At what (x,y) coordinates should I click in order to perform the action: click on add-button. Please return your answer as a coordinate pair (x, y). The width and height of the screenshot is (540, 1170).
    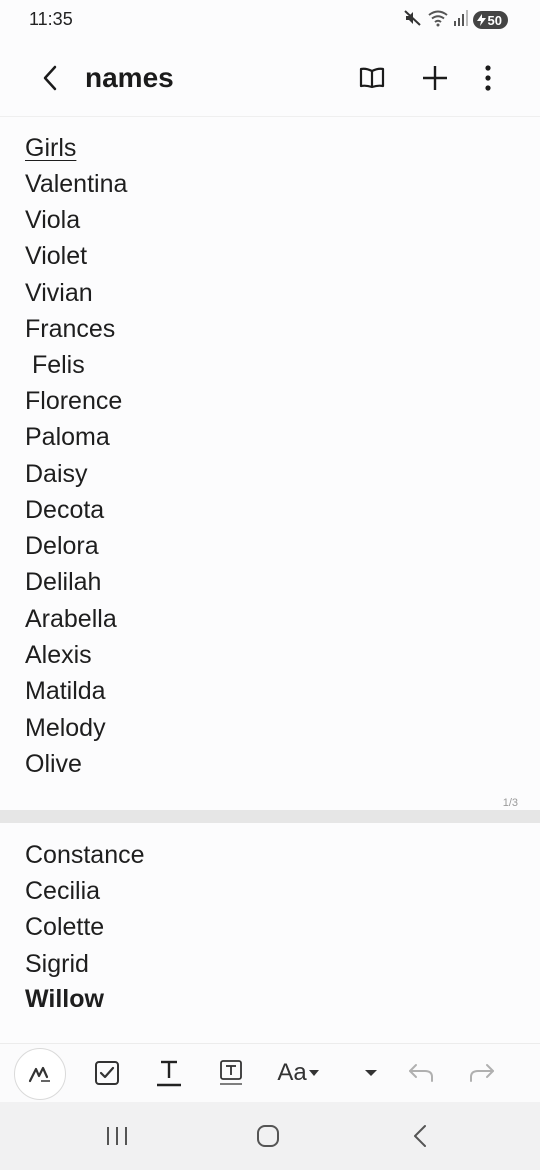
    Looking at the image, I should click on (435, 78).